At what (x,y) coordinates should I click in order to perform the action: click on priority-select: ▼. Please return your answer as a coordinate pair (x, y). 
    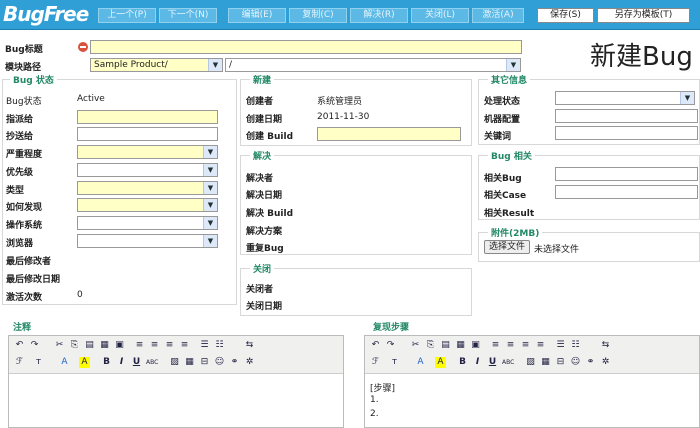
    Looking at the image, I should click on (147, 170).